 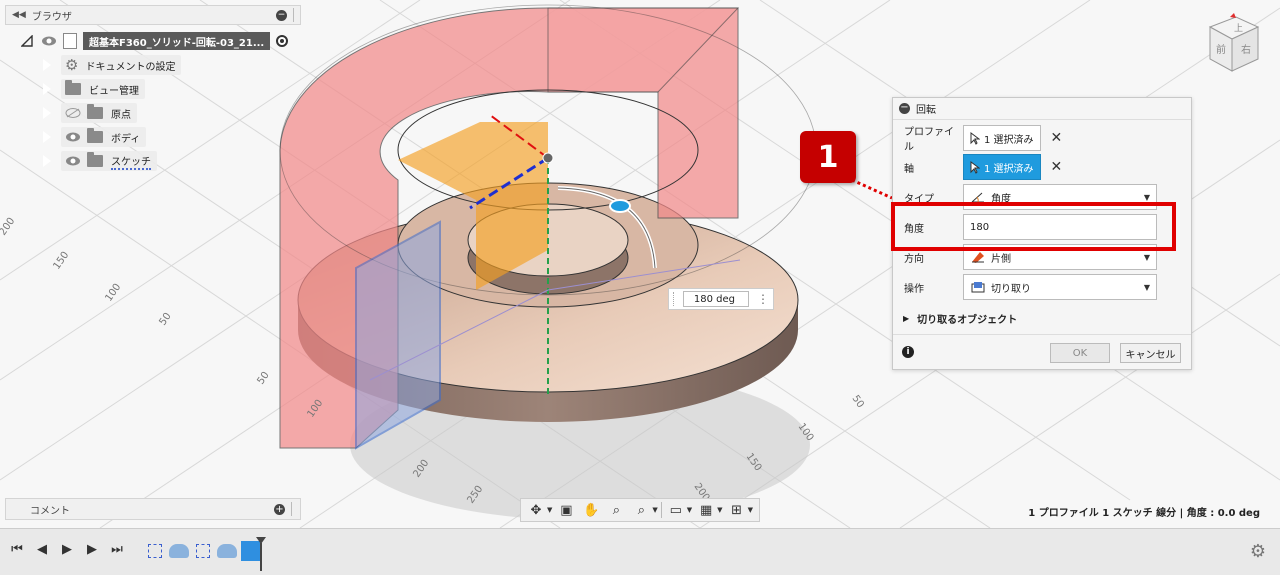 What do you see at coordinates (261, 554) in the screenshot?
I see `timeline-marker` at bounding box center [261, 554].